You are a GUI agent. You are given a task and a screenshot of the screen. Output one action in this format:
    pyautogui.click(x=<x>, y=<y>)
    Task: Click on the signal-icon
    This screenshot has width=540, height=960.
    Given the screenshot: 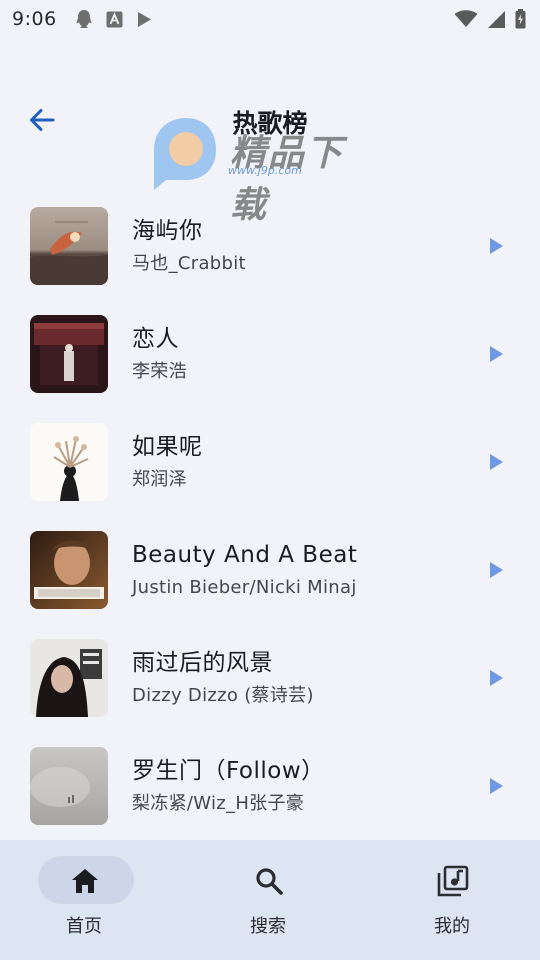 What is the action you would take?
    pyautogui.click(x=496, y=19)
    